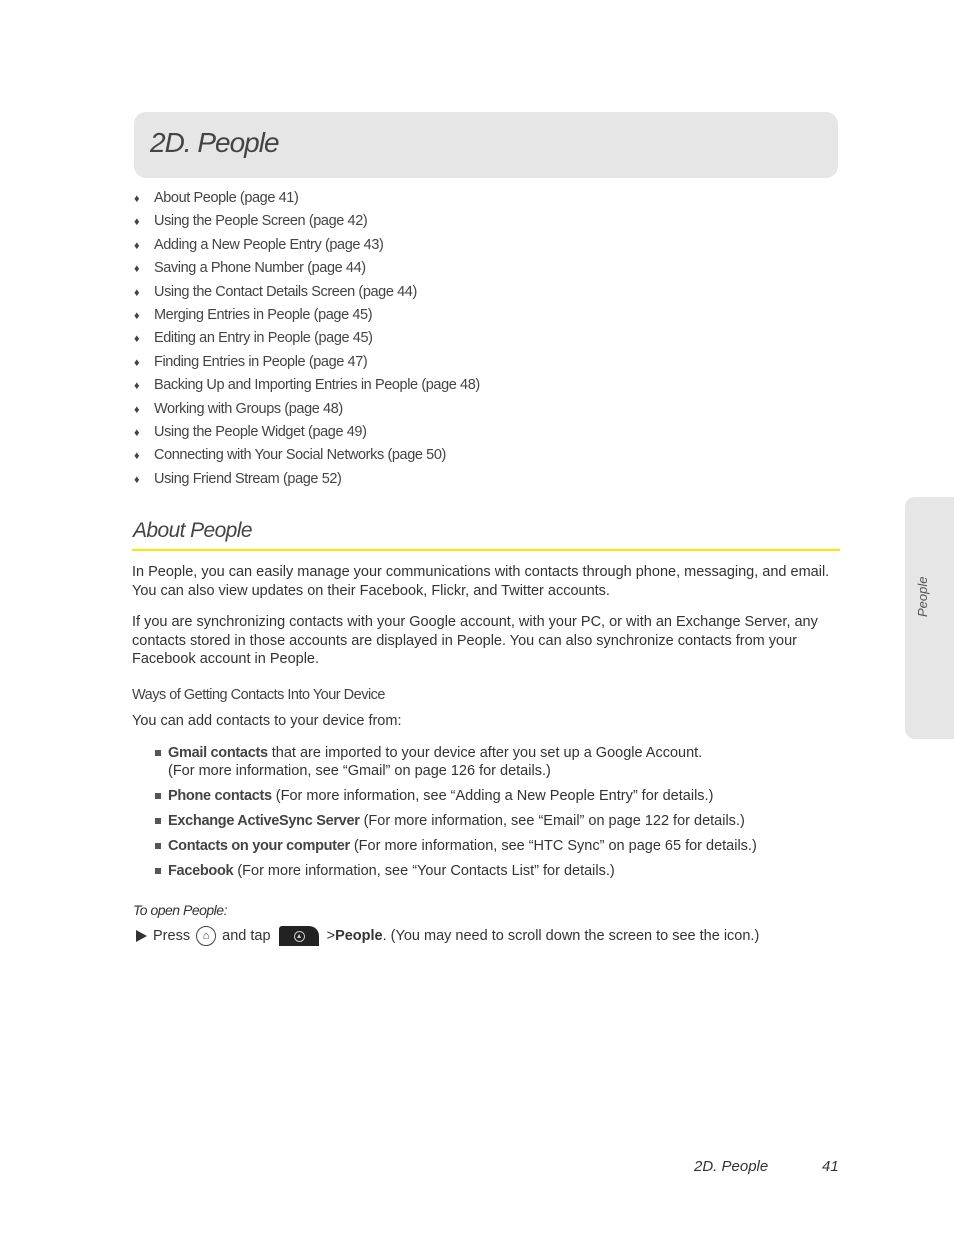  Describe the element at coordinates (260, 431) in the screenshot. I see `toc-item-label: Using the People Widget (page 49)` at that location.